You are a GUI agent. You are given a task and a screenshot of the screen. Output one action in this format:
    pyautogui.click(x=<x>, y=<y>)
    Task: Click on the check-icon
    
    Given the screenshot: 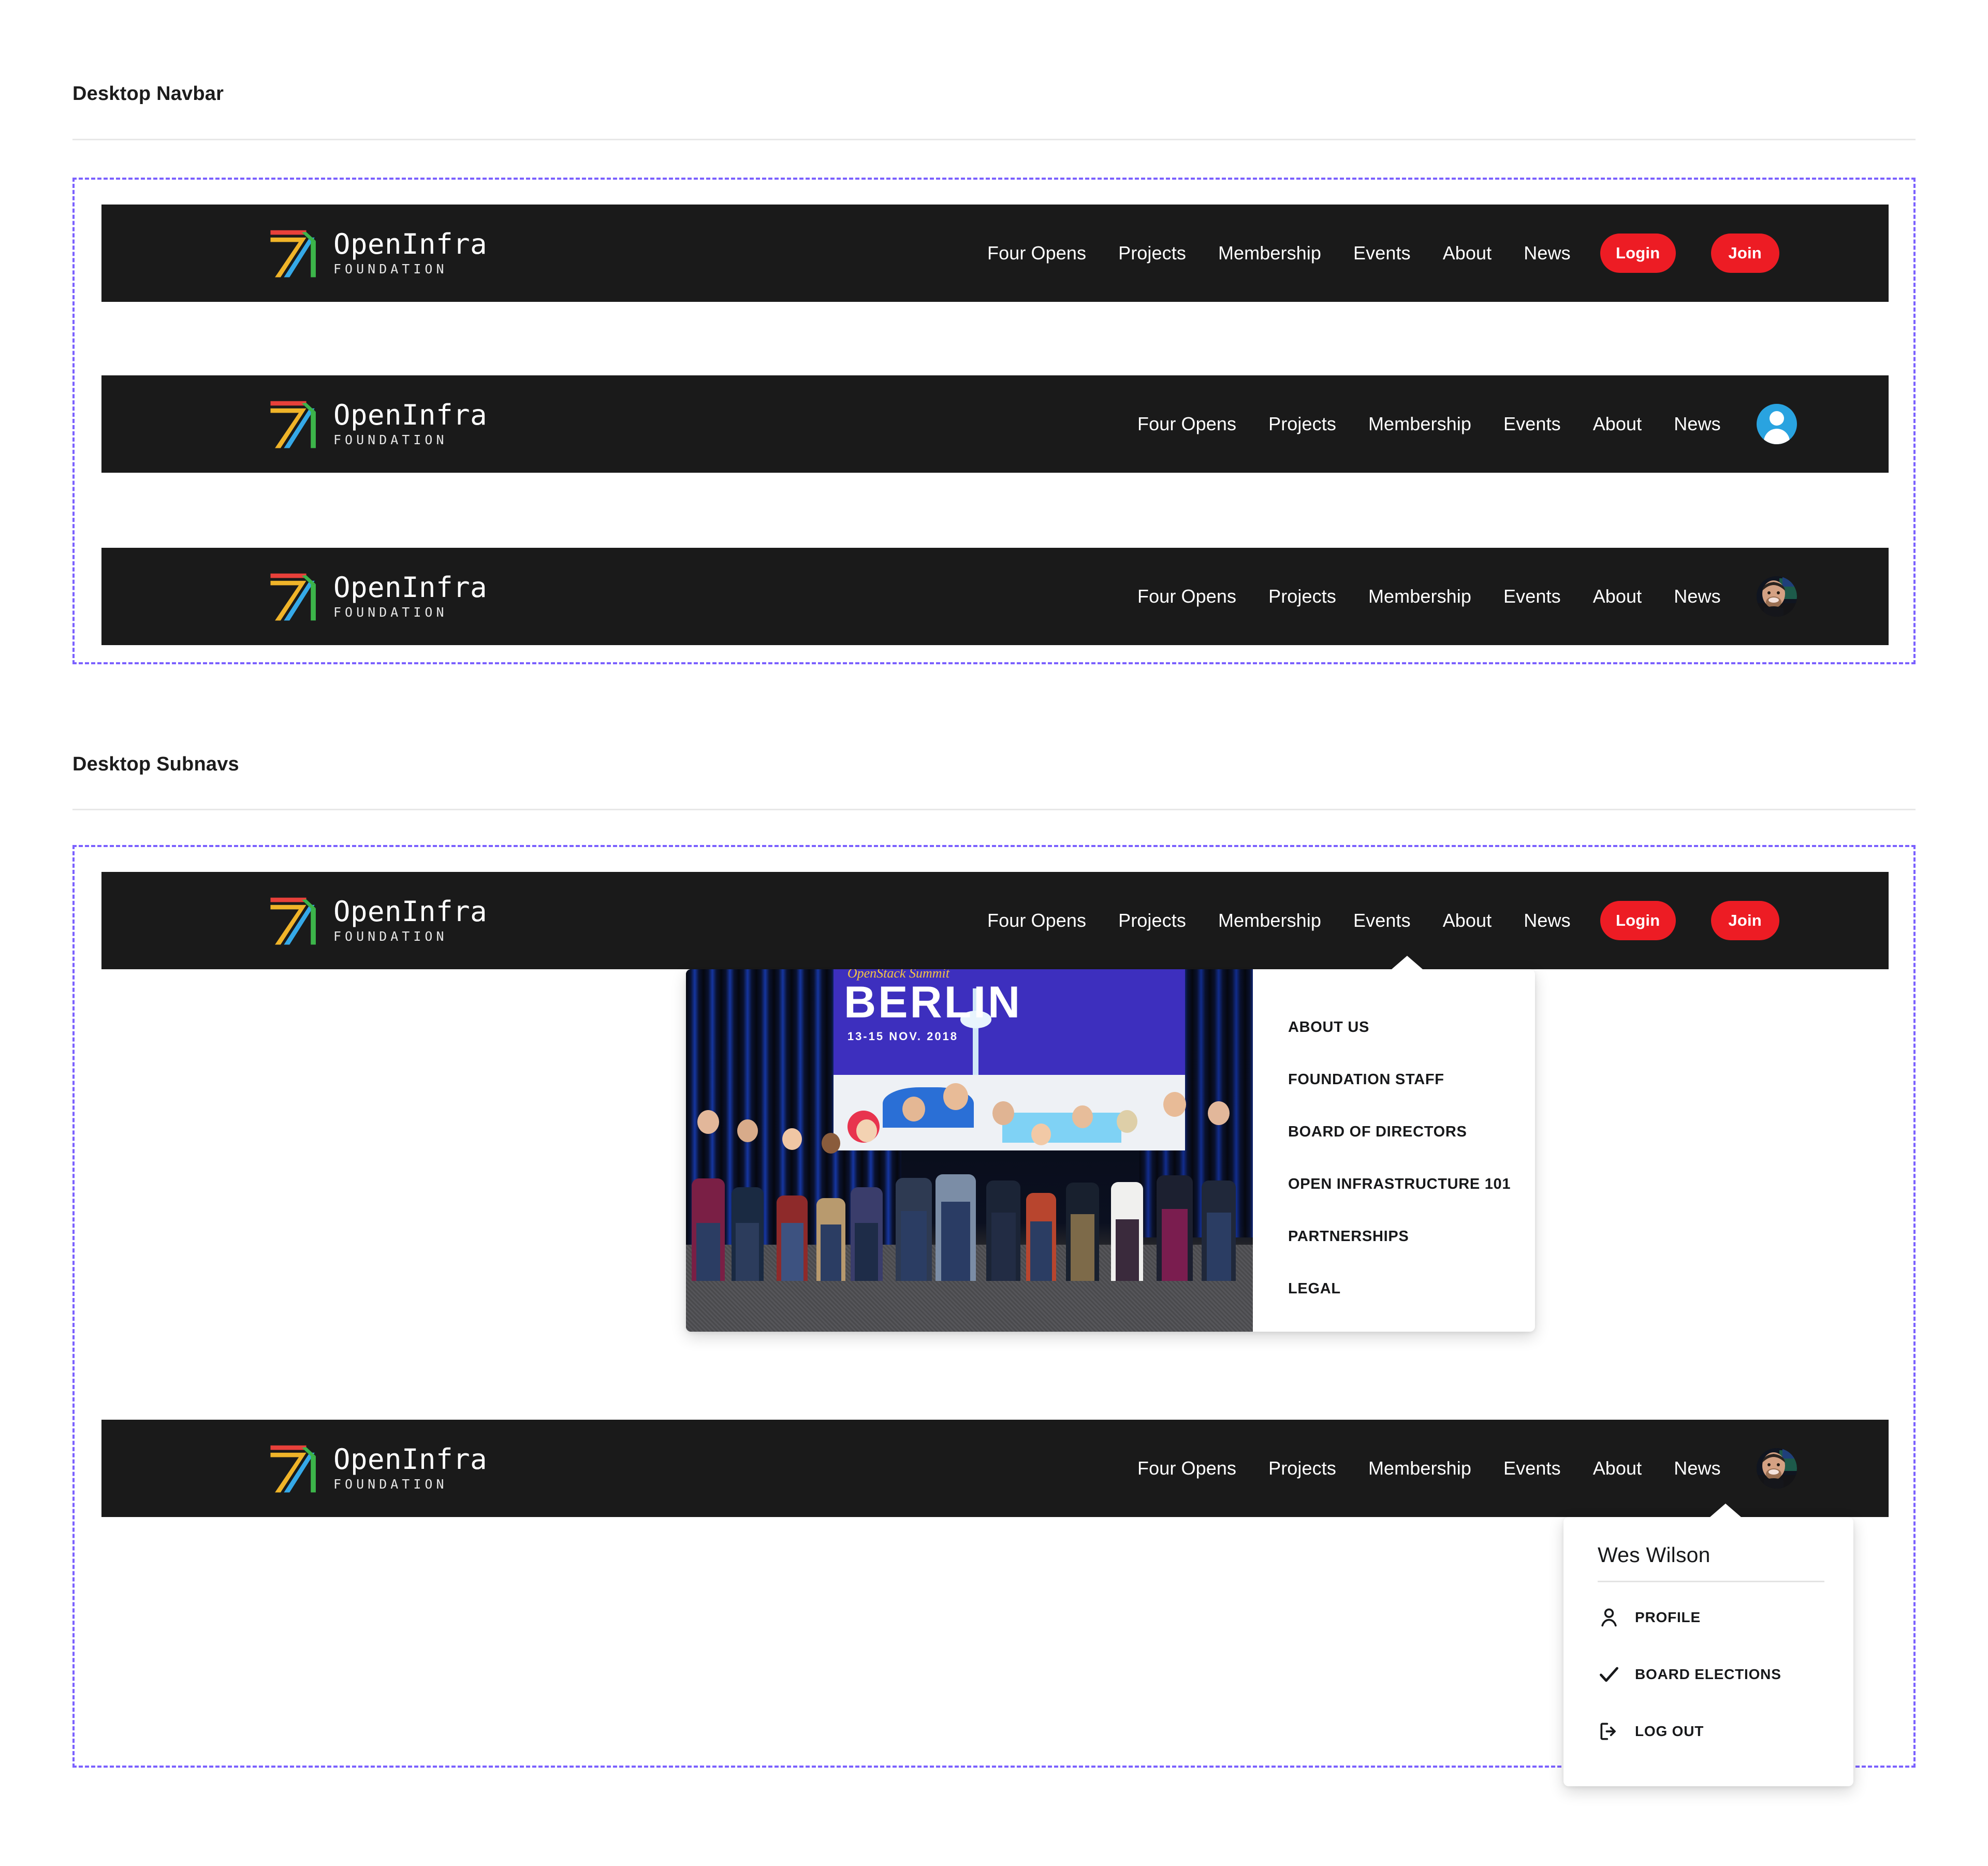 What is the action you would take?
    pyautogui.click(x=1609, y=1674)
    